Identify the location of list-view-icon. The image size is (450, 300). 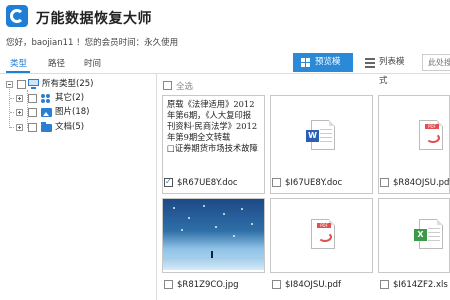
(370, 63).